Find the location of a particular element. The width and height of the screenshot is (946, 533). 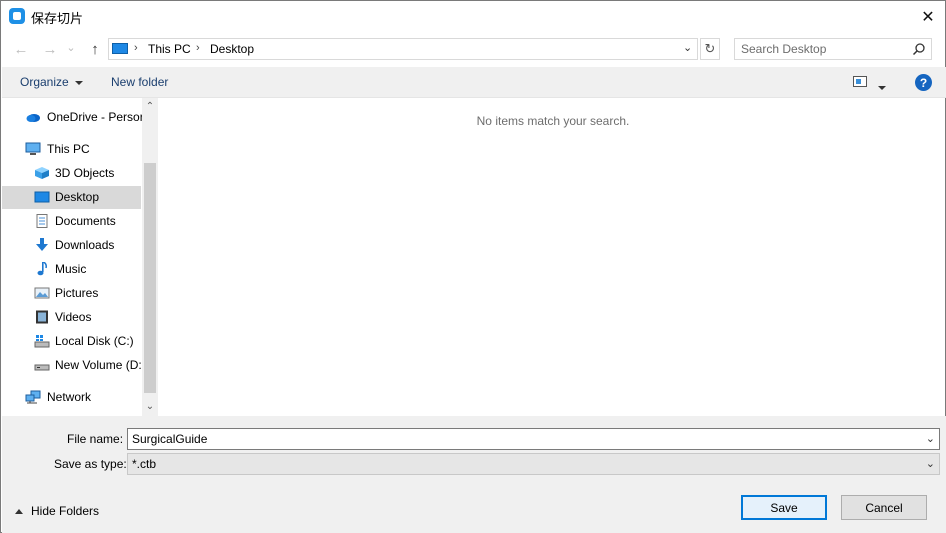

nav-scrollbar-thumb is located at coordinates (150, 278).